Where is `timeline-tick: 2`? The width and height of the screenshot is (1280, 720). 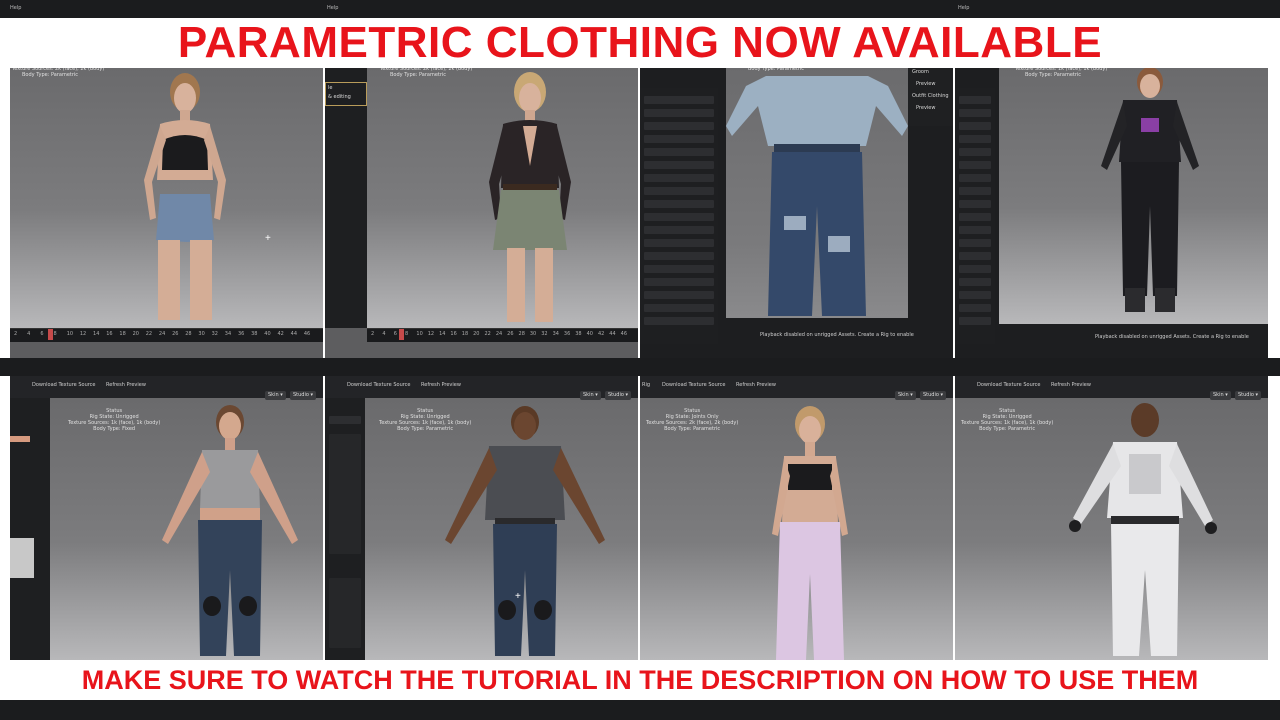 timeline-tick: 2 is located at coordinates (373, 334).